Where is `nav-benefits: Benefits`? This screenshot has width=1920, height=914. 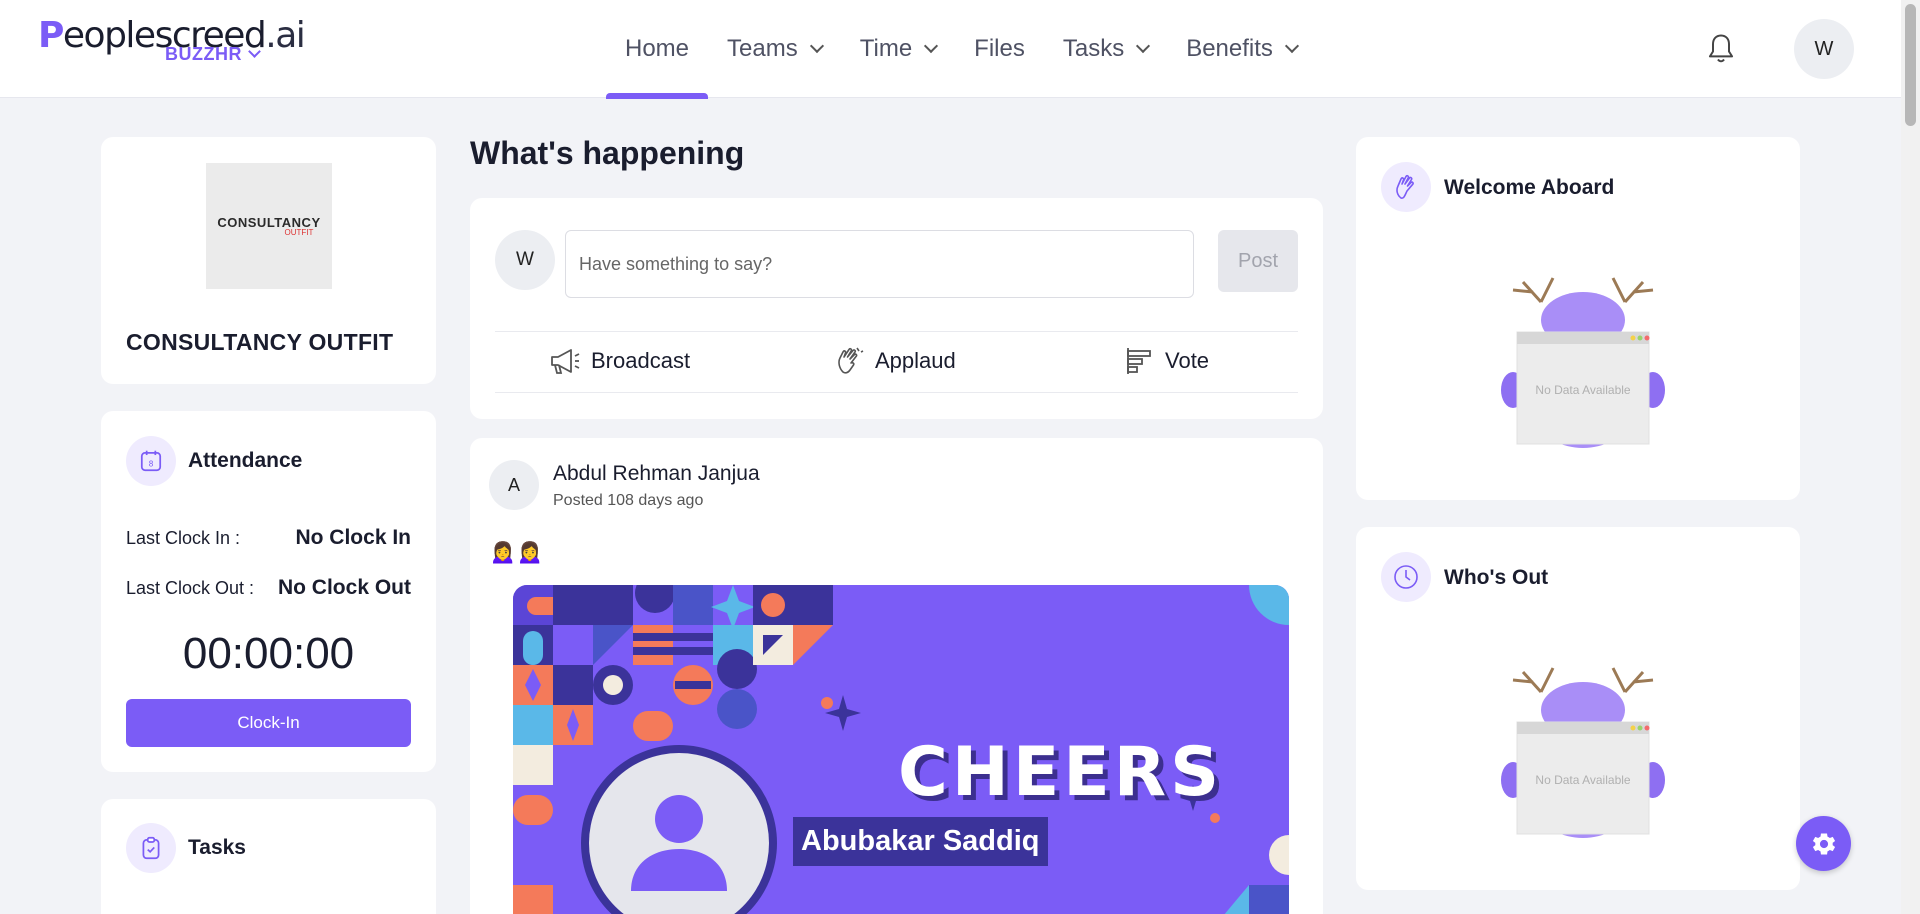 nav-benefits: Benefits is located at coordinates (1241, 49).